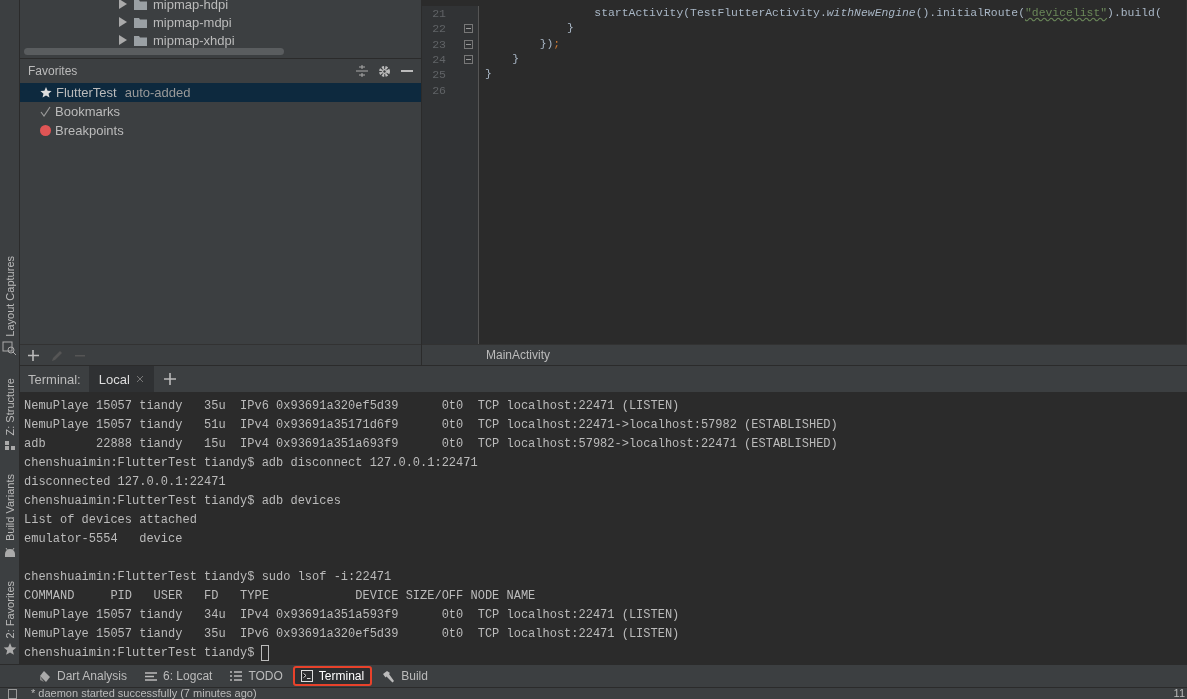 Image resolution: width=1187 pixels, height=699 pixels. What do you see at coordinates (236, 676) in the screenshot?
I see `list-icon` at bounding box center [236, 676].